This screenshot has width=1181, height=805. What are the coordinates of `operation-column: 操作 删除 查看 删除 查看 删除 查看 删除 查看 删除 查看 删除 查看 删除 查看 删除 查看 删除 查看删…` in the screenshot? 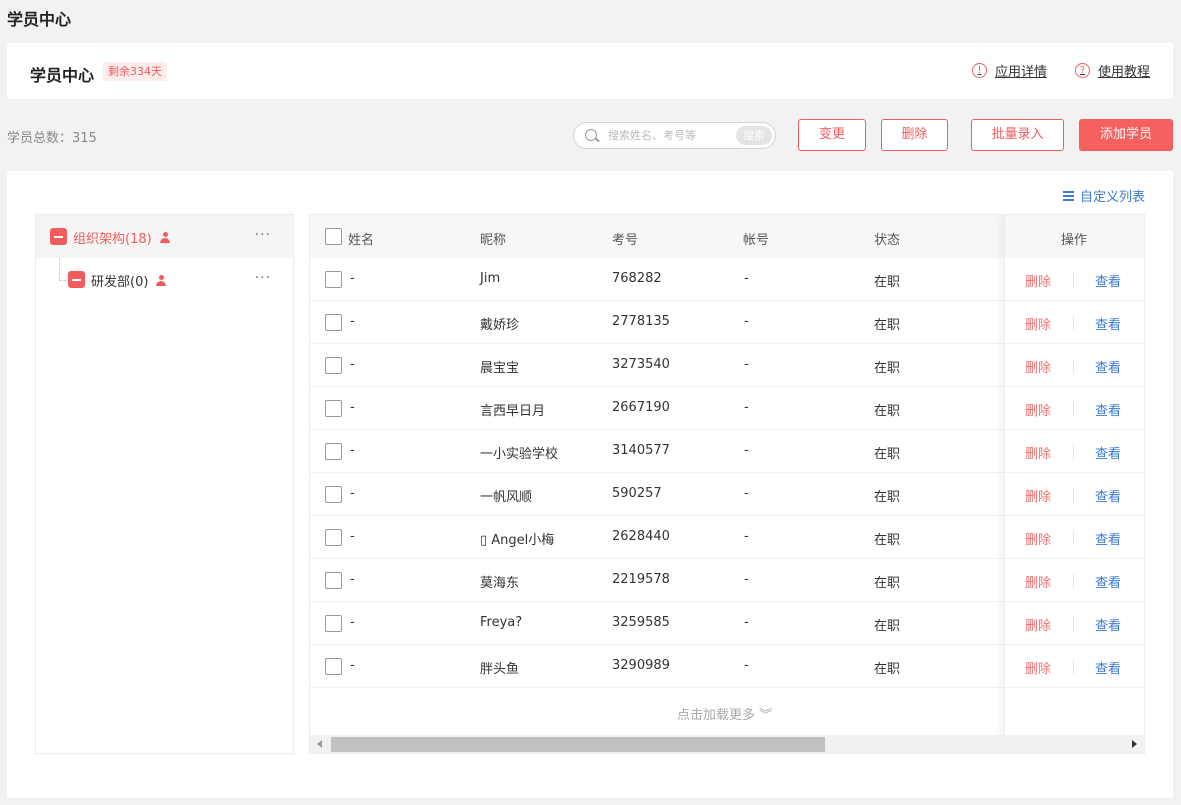 It's located at (1074, 477).